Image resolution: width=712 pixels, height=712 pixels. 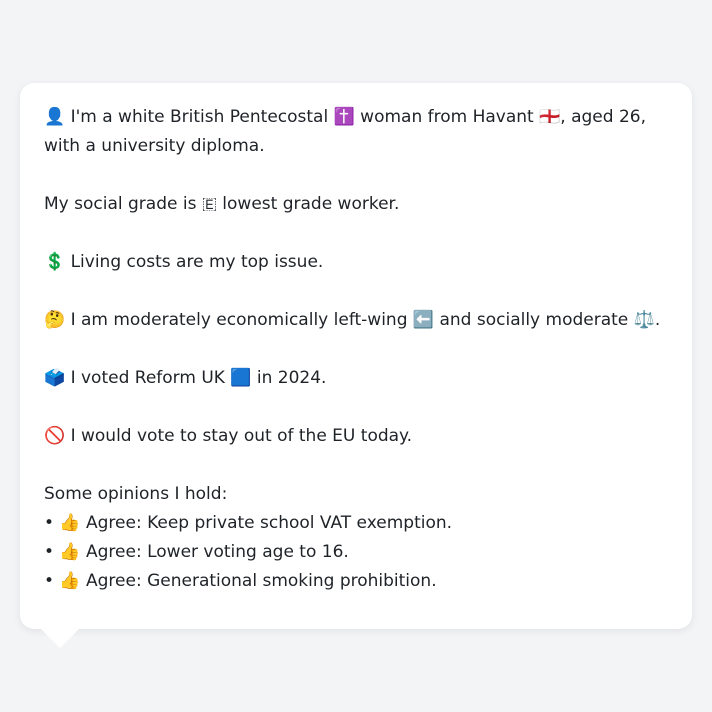 What do you see at coordinates (60, 638) in the screenshot?
I see `bubble-tail` at bounding box center [60, 638].